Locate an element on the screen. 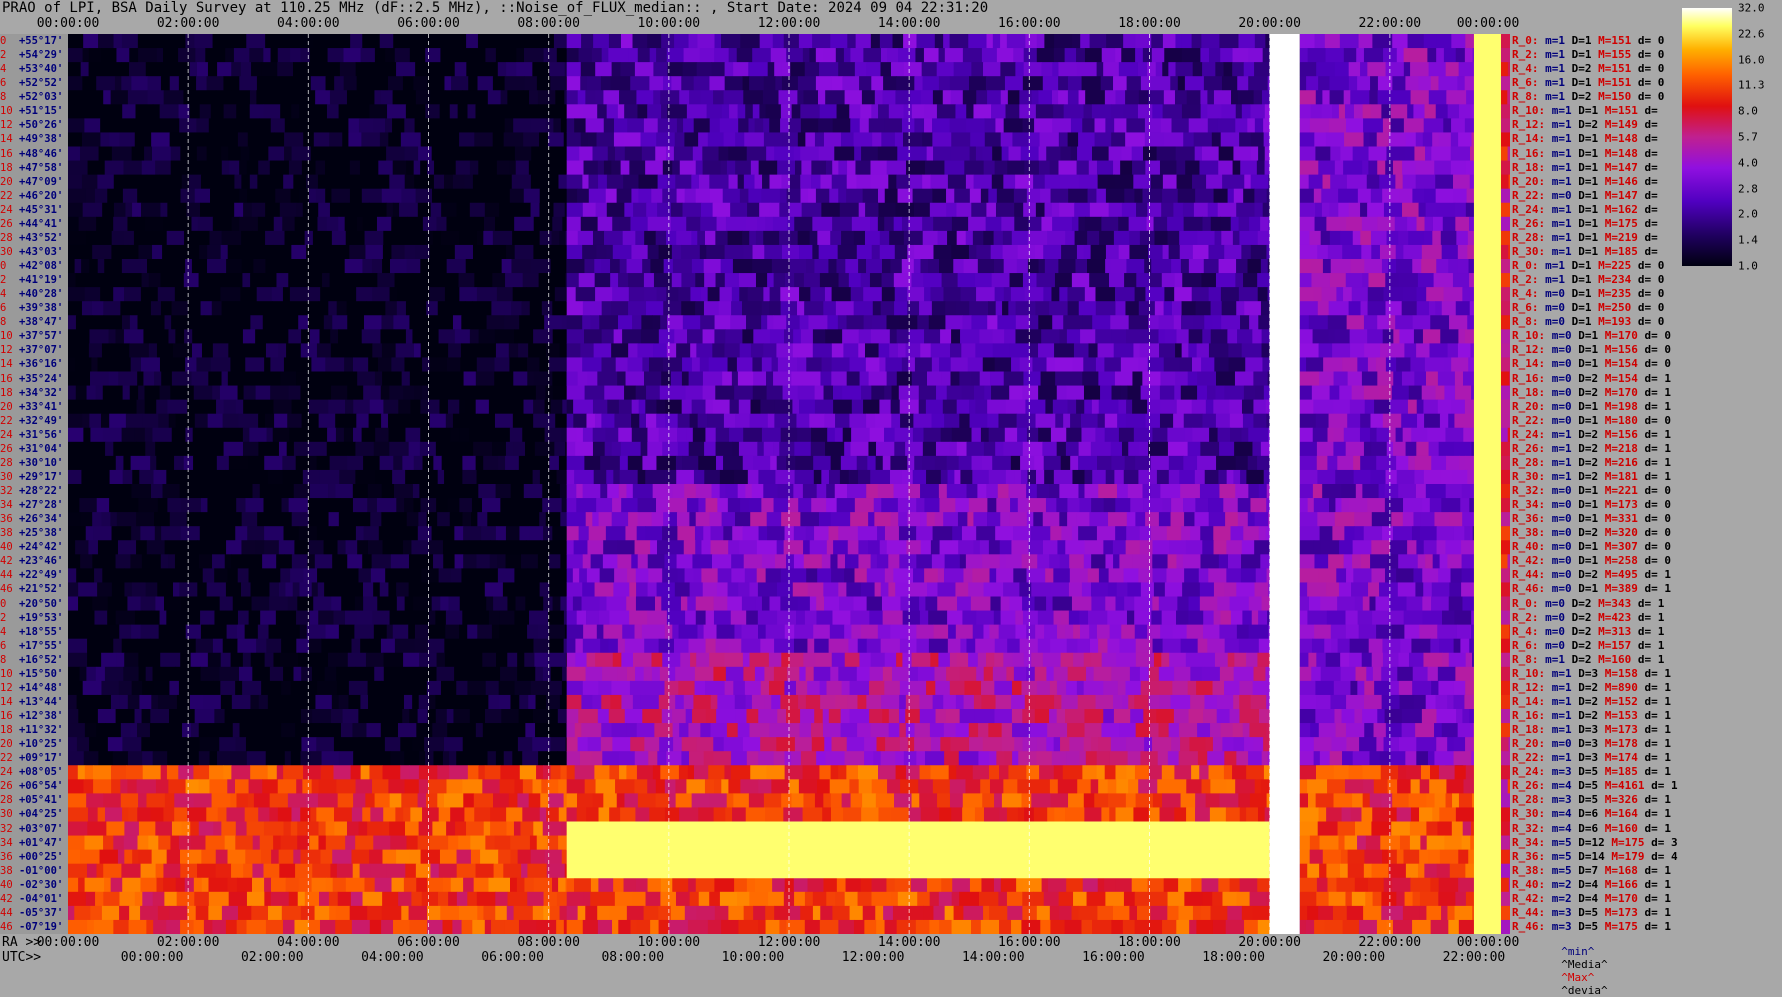 The height and width of the screenshot is (997, 1782). top-axis-tick-label: 08:00:00 is located at coordinates (548, 23).